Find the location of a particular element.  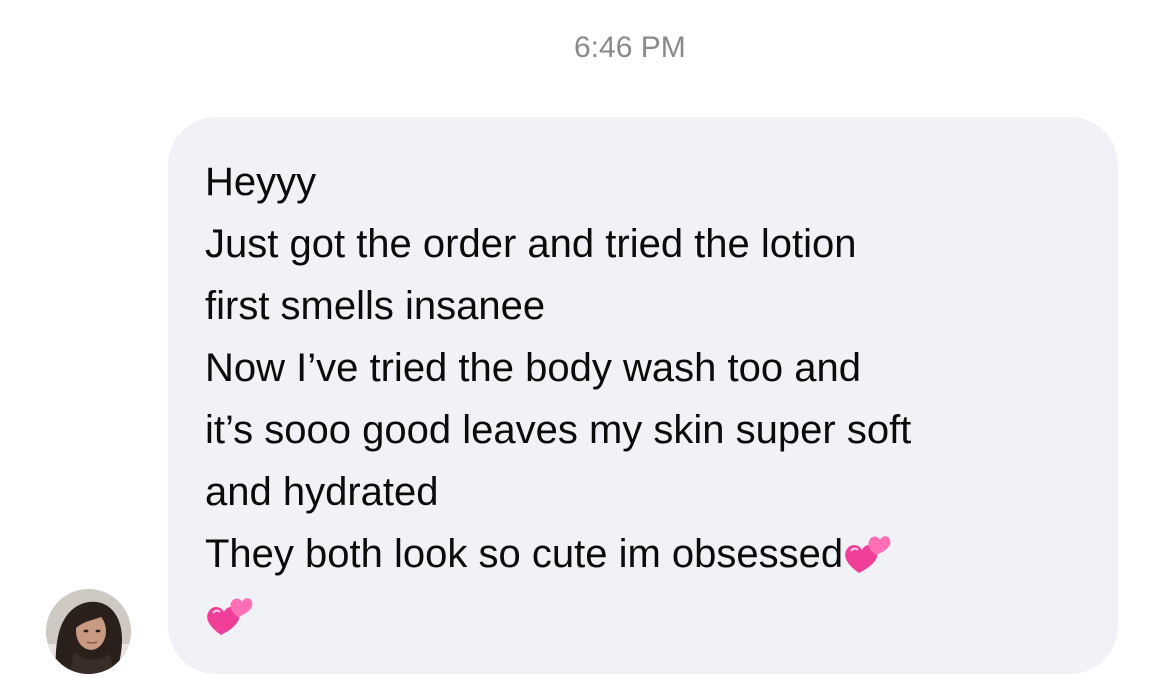

message-line-emoji is located at coordinates (642, 616).